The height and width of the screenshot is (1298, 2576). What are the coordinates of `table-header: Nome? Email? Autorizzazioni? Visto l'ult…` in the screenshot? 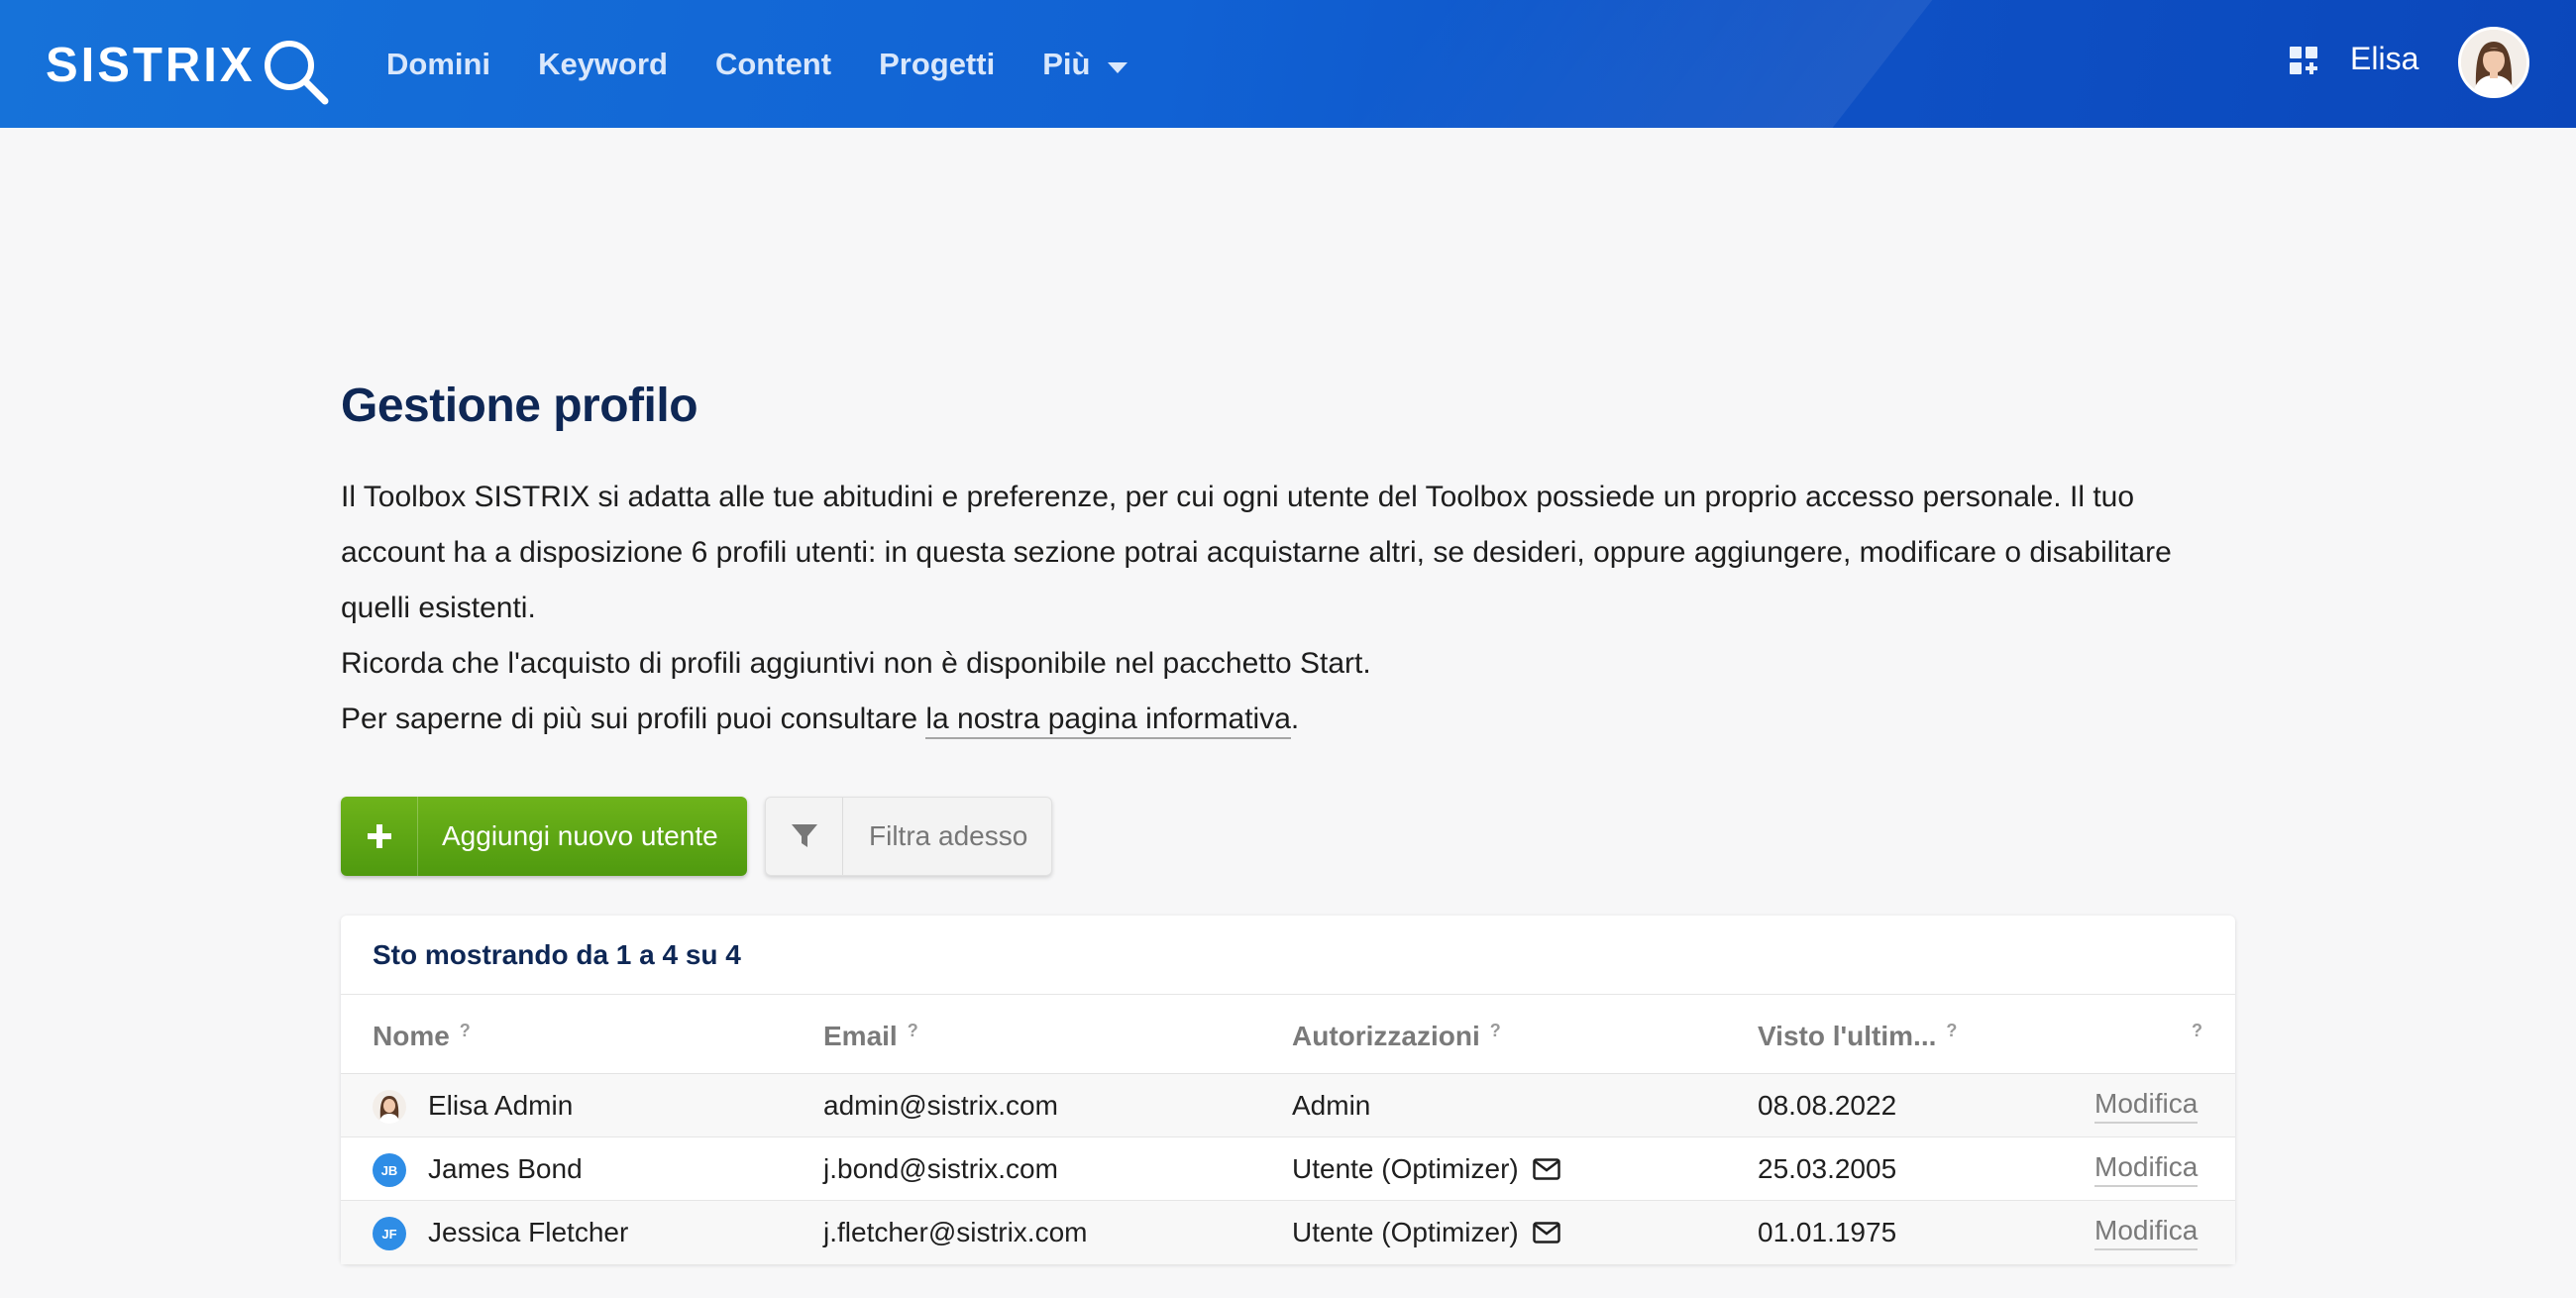 It's located at (1288, 1034).